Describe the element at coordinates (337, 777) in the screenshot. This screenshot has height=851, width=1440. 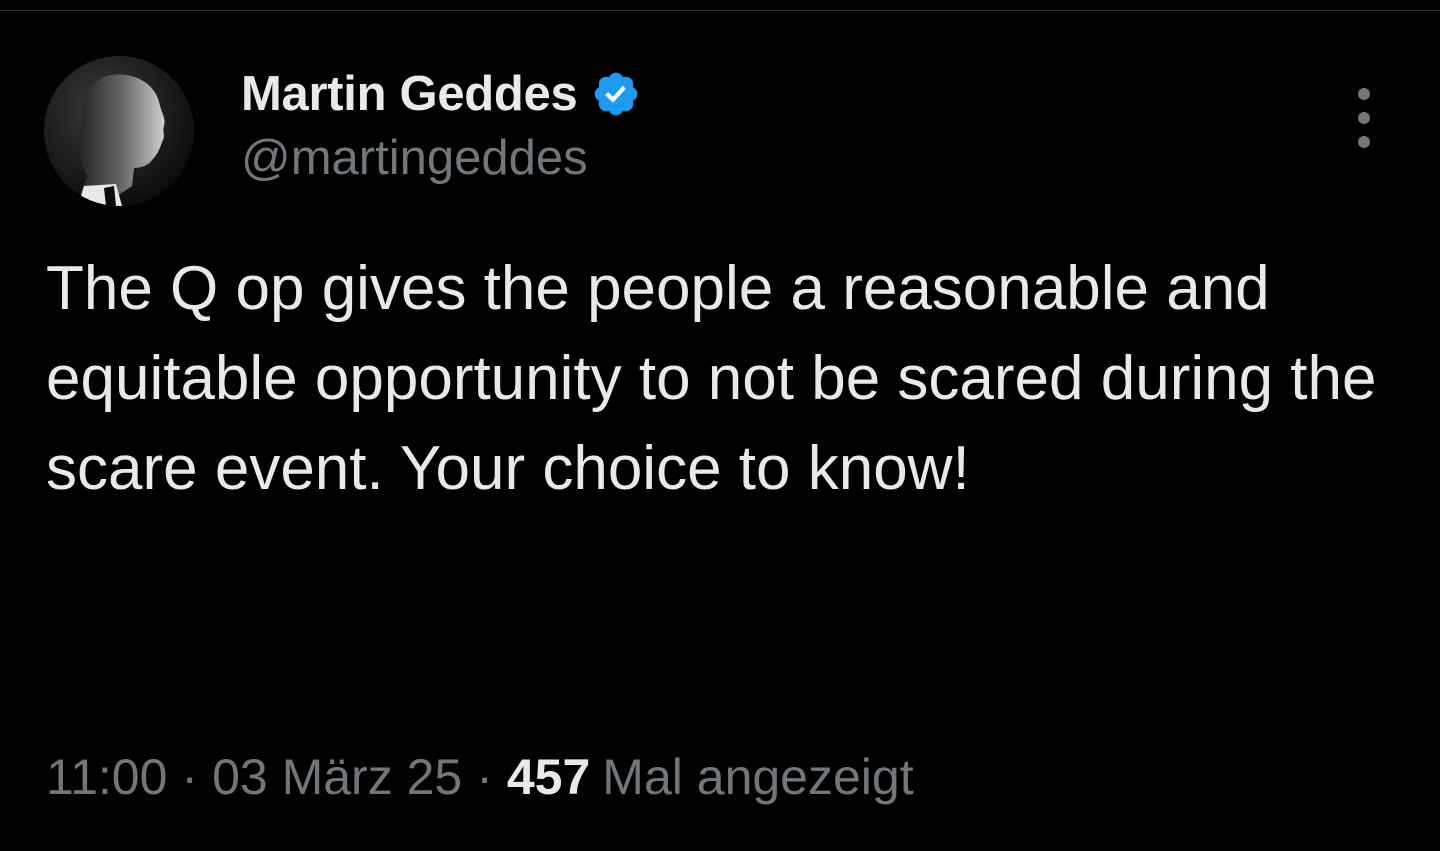
I see `tweet-date: 03 März 25` at that location.